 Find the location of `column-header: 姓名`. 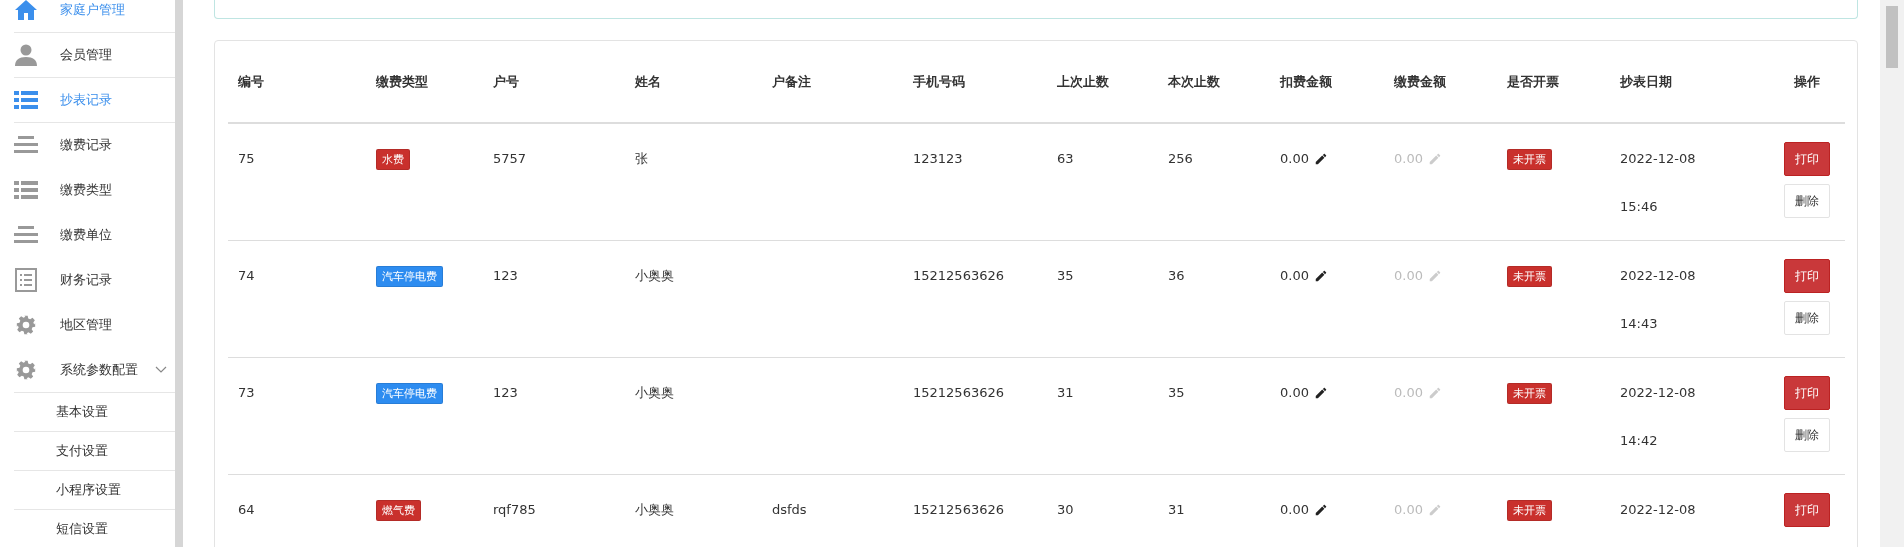

column-header: 姓名 is located at coordinates (647, 81).